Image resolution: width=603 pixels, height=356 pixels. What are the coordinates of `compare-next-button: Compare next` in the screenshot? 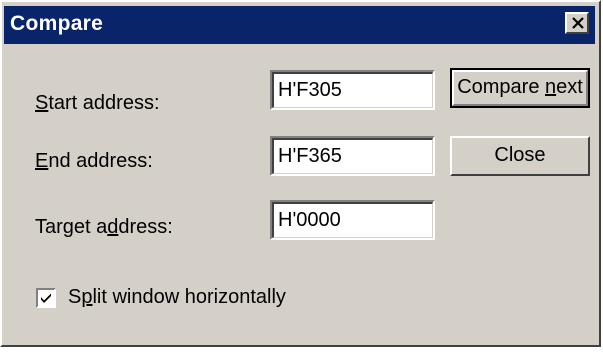 It's located at (520, 88).